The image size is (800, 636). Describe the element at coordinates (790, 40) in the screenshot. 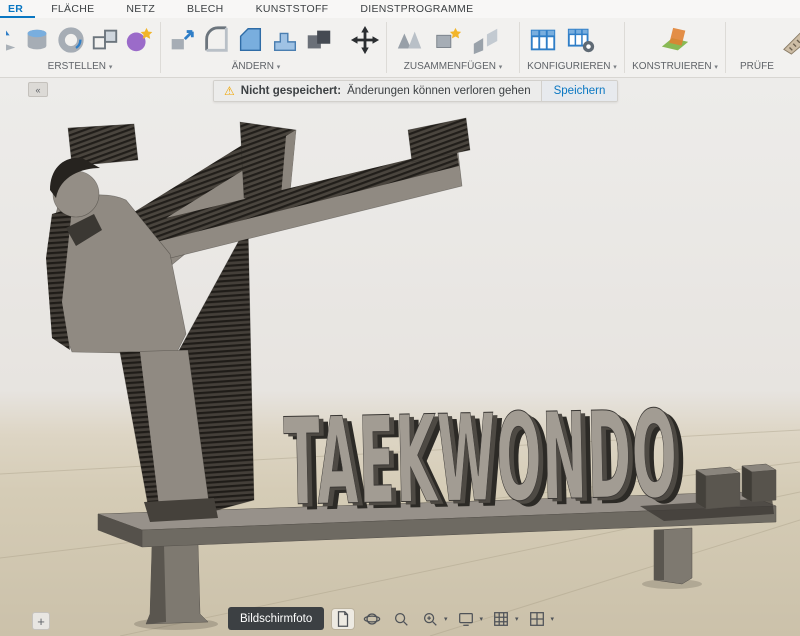

I see `measure-icon` at that location.